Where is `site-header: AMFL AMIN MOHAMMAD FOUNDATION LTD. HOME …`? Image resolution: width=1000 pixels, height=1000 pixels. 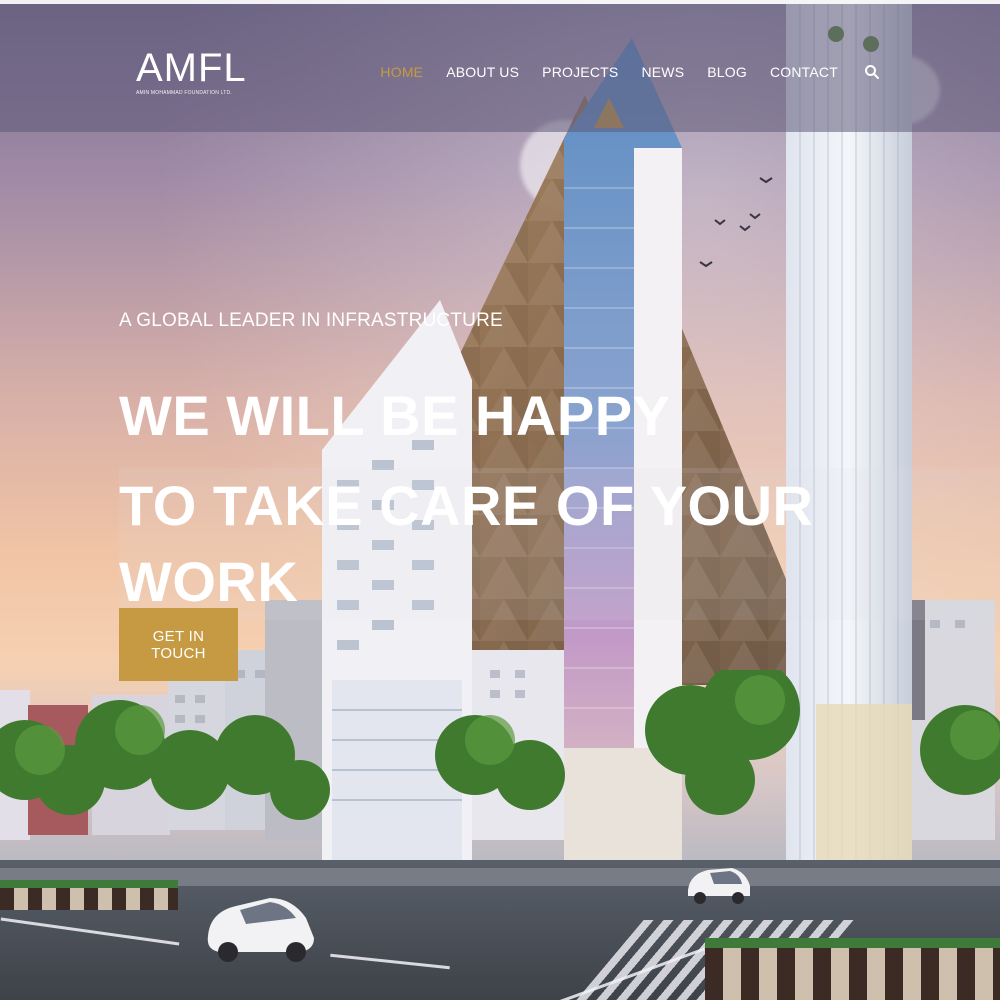 site-header: AMFL AMIN MOHAMMAD FOUNDATION LTD. HOME … is located at coordinates (500, 68).